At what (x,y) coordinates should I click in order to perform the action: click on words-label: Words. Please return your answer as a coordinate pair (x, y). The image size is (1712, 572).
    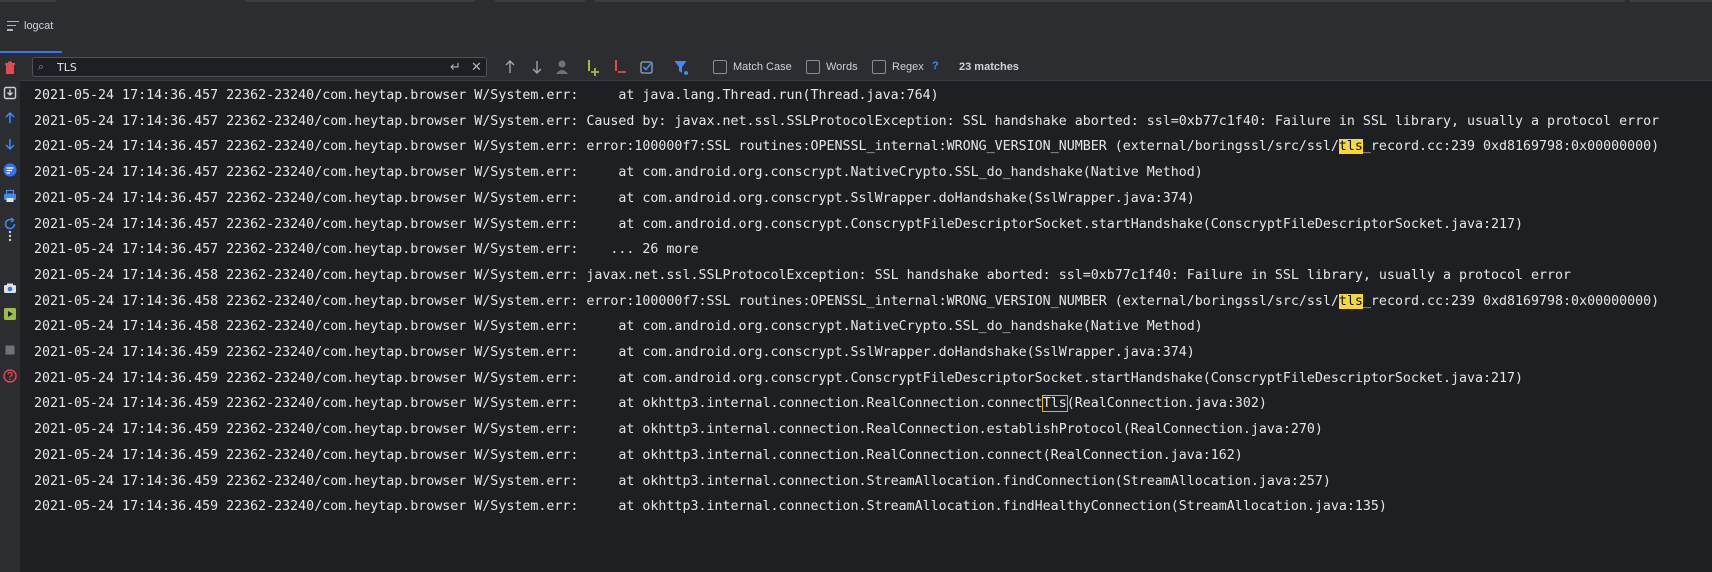
    Looking at the image, I should click on (842, 67).